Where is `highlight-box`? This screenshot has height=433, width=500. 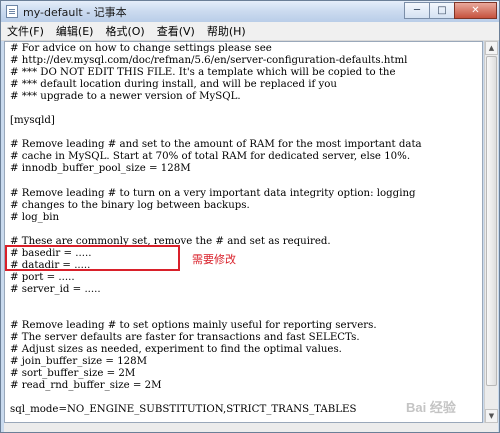
highlight-box is located at coordinates (92, 258).